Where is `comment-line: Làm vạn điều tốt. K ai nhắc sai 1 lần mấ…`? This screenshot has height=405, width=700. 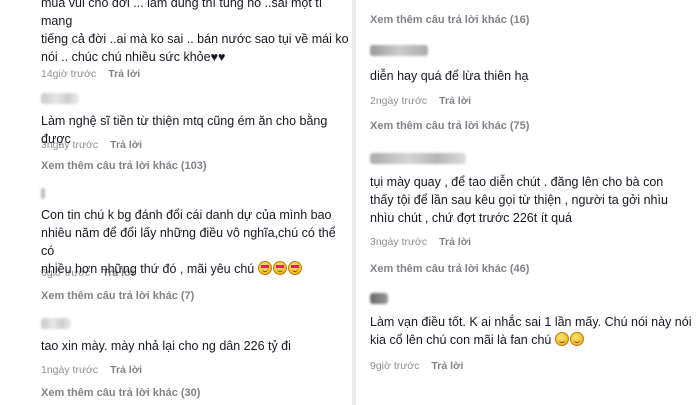 comment-line: Làm vạn điều tốt. K ai nhắc sai 1 lần mấ… is located at coordinates (531, 322).